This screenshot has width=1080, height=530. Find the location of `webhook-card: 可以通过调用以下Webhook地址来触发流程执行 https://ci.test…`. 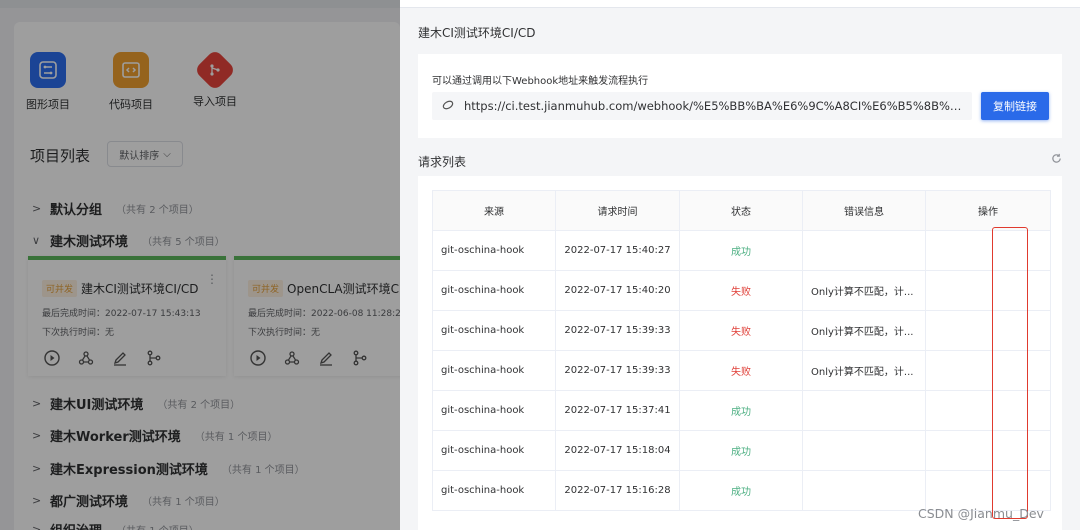

webhook-card: 可以通过调用以下Webhook地址来触发流程执行 https://ci.test… is located at coordinates (740, 96).